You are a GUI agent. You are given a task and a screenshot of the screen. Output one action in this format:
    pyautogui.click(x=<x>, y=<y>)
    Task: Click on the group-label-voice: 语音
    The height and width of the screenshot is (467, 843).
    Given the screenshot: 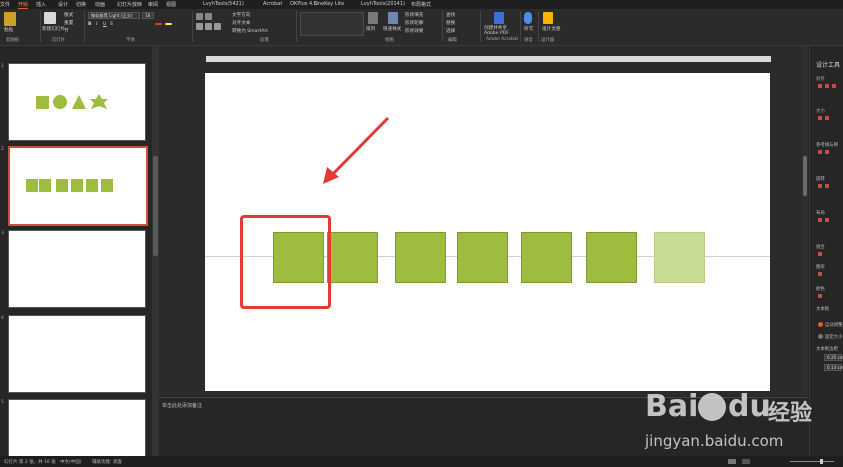 What is the action you would take?
    pyautogui.click(x=528, y=40)
    